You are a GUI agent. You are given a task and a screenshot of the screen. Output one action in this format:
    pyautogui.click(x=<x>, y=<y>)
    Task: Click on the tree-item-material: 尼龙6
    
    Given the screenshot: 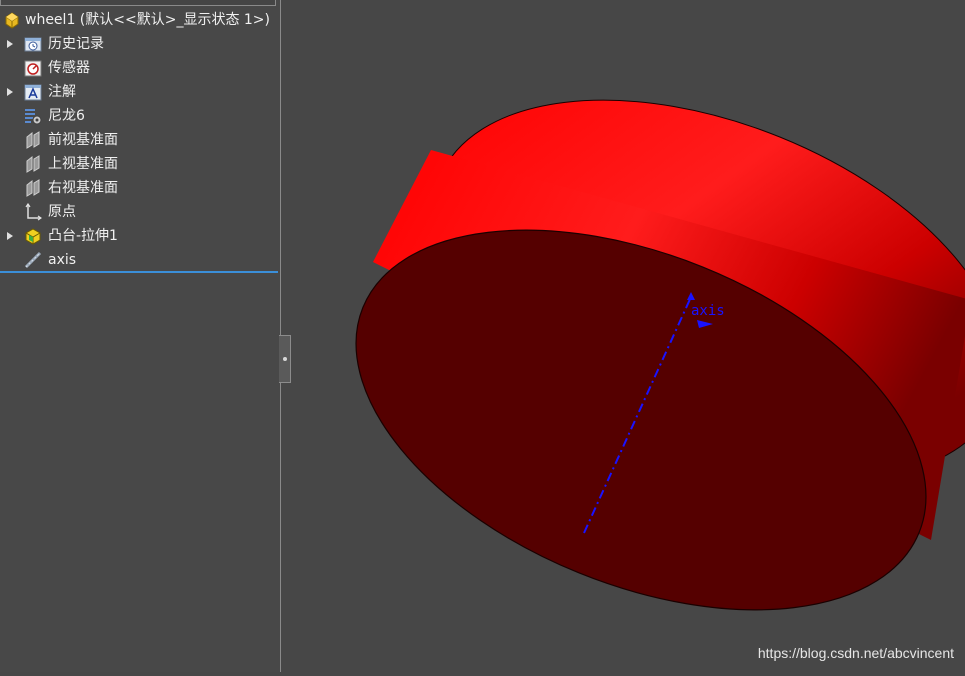 What is the action you would take?
    pyautogui.click(x=139, y=116)
    